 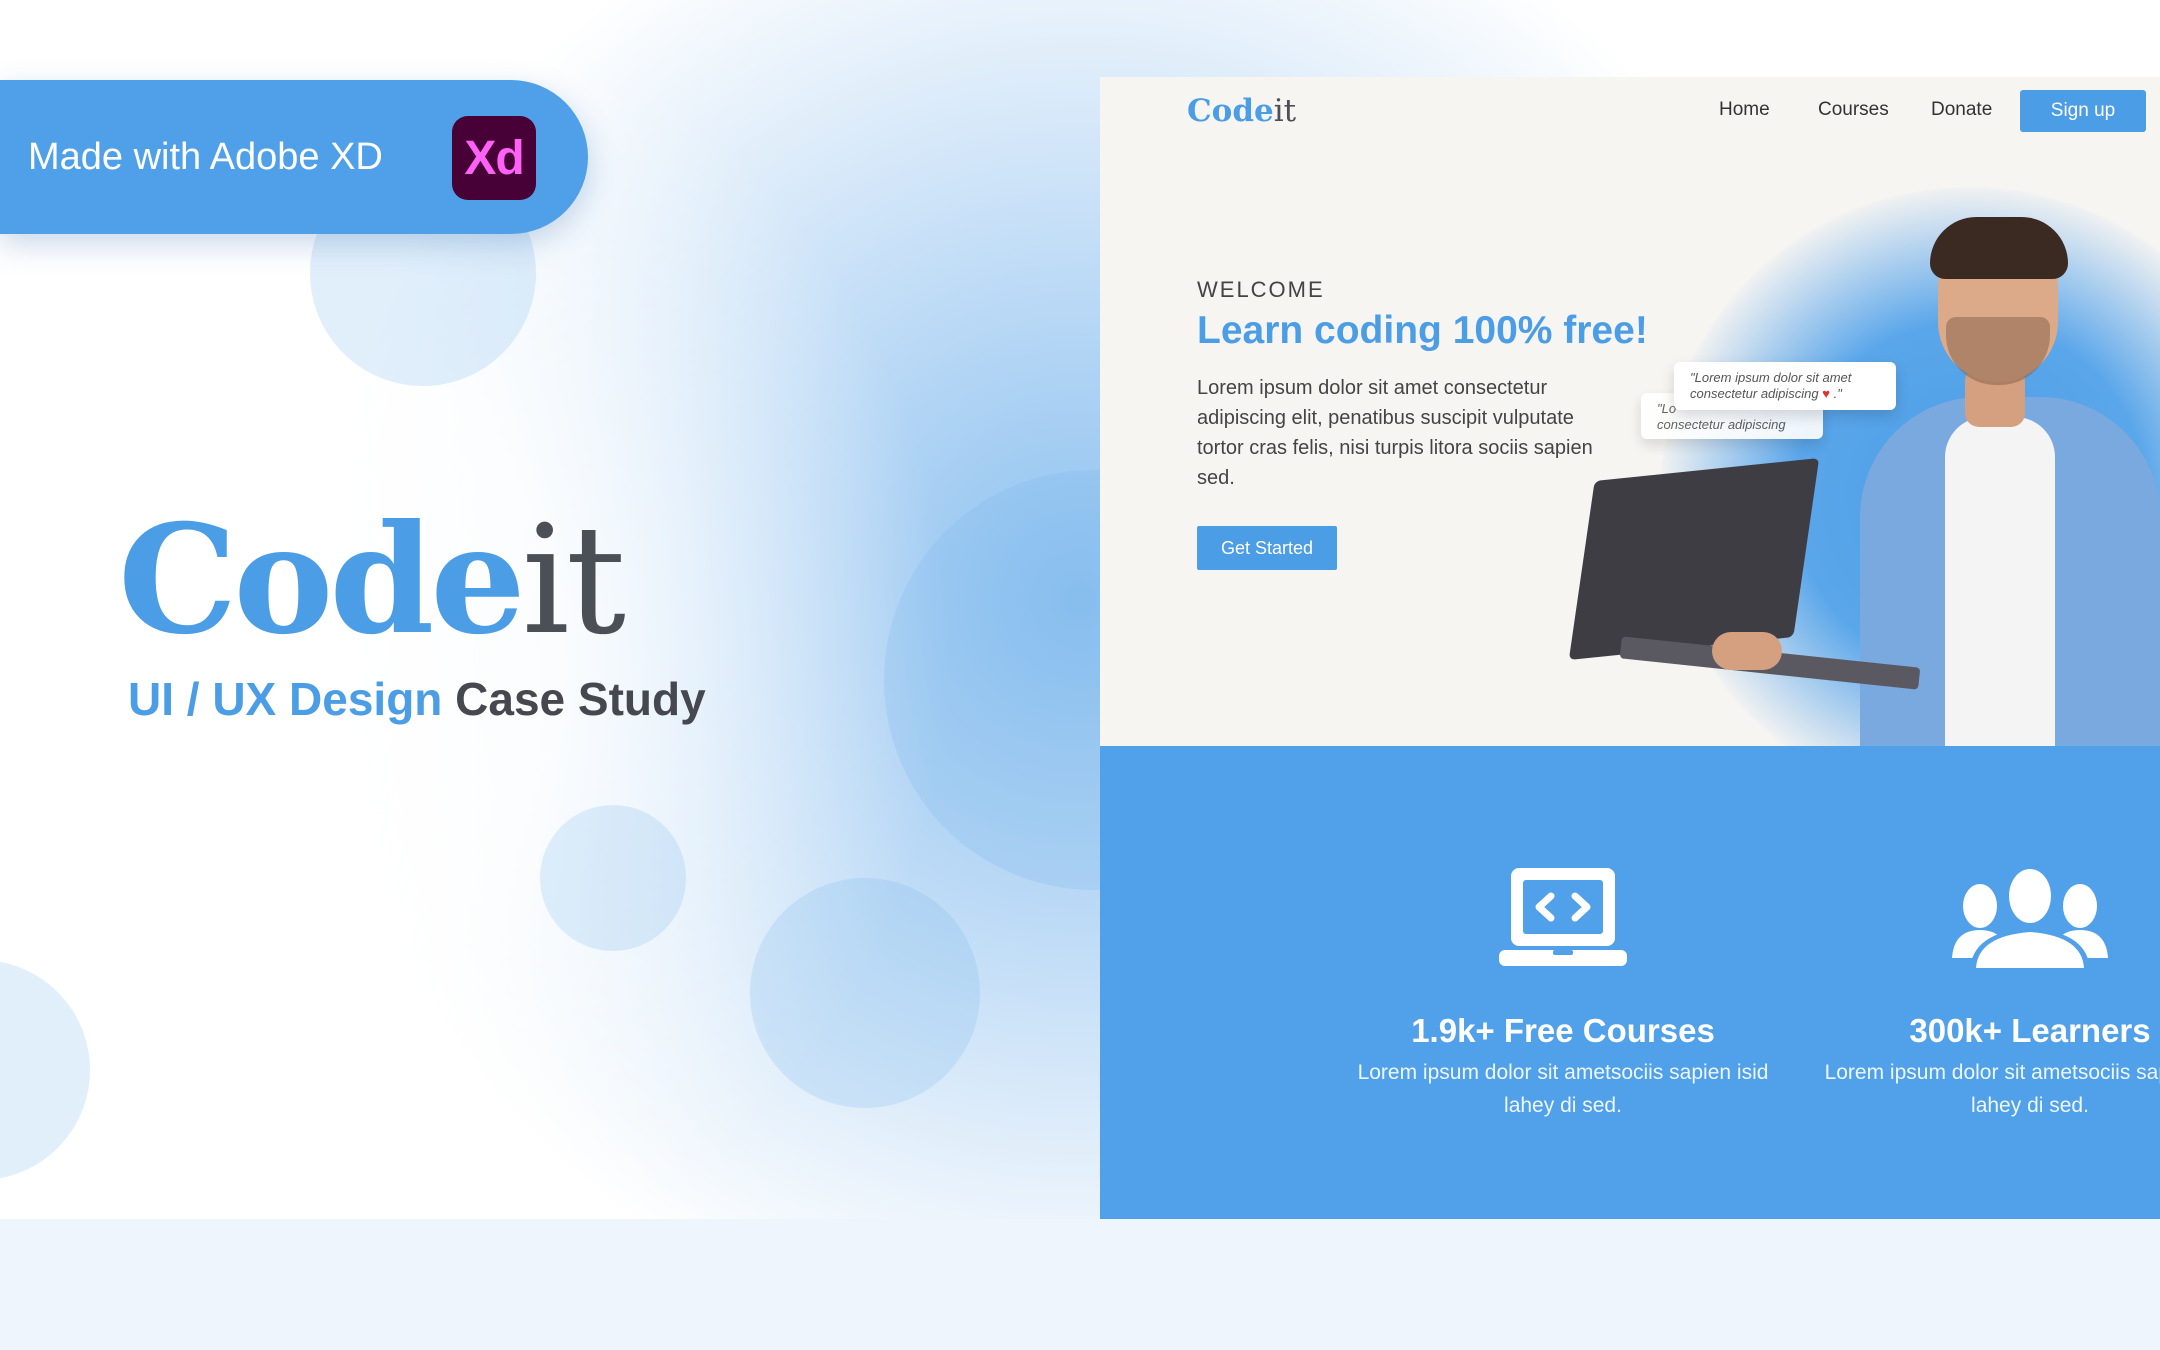 I want to click on brand-logo-it: it, so click(x=573, y=581).